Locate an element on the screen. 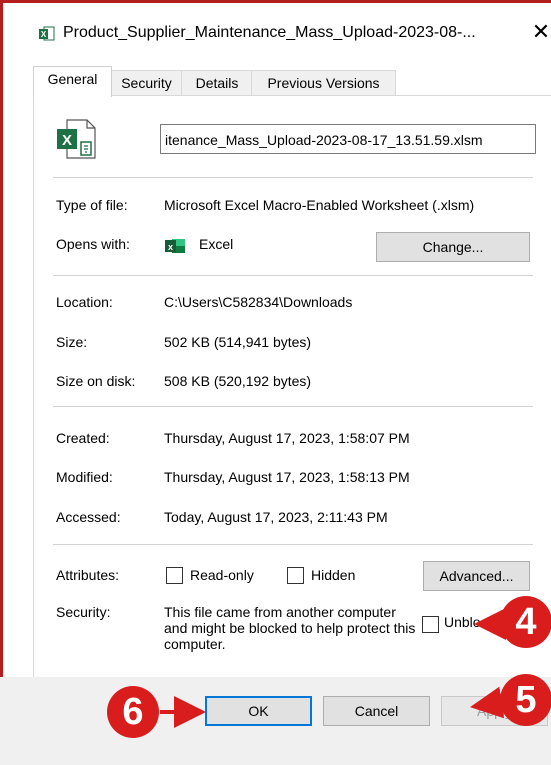 This screenshot has height=765, width=551. annotation-badge-4: 4 is located at coordinates (525, 622).